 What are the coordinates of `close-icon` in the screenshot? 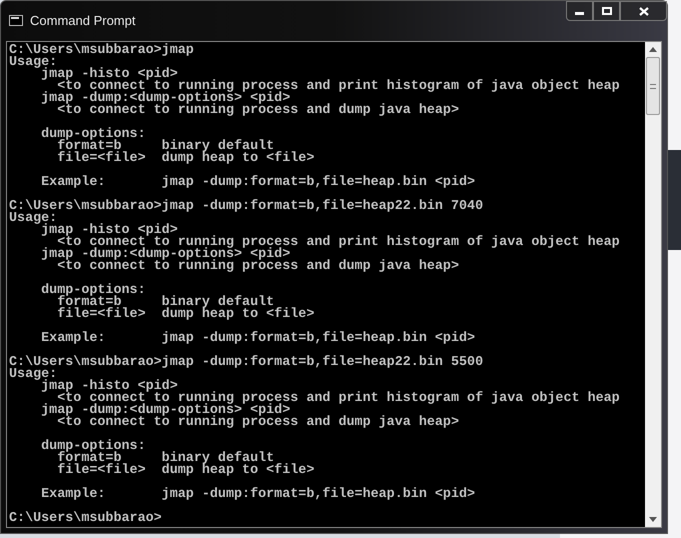 It's located at (643, 11).